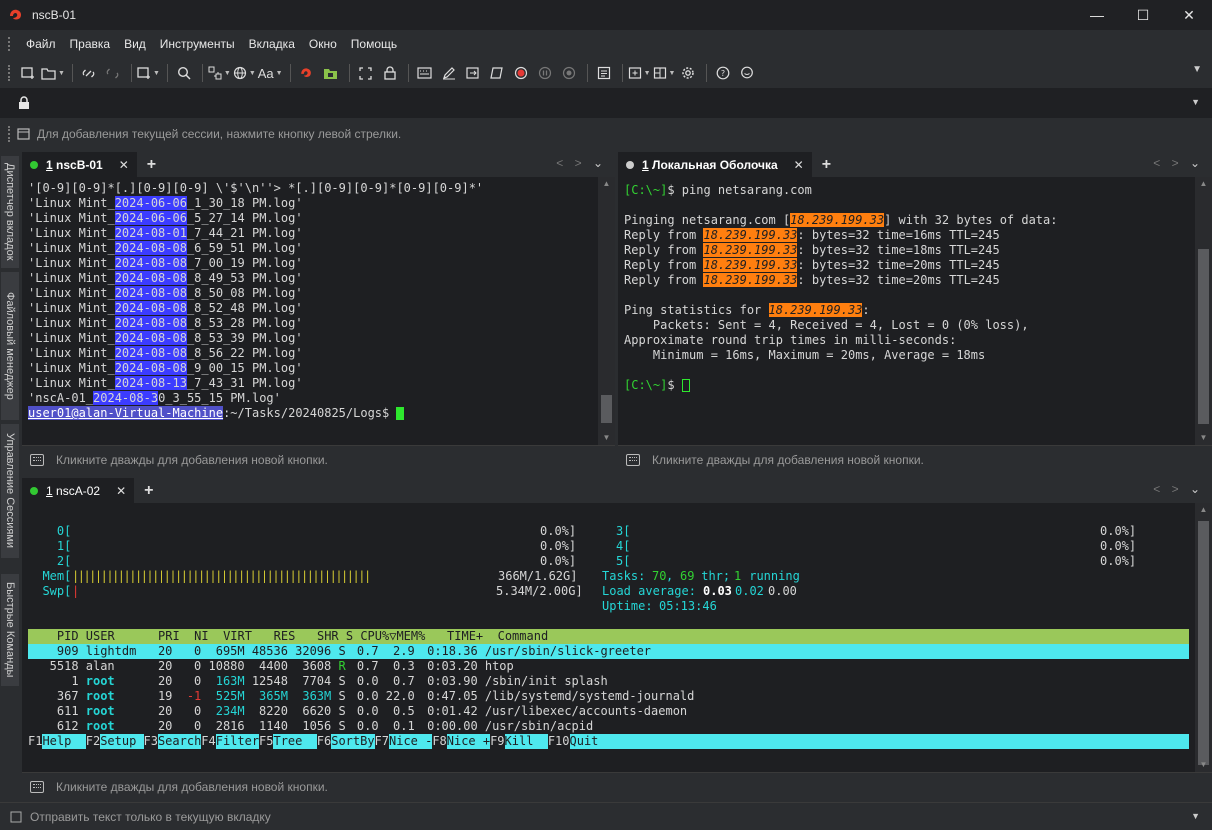 The width and height of the screenshot is (1212, 830). Describe the element at coordinates (324, 741) in the screenshot. I see `fkey-f6: F6` at that location.